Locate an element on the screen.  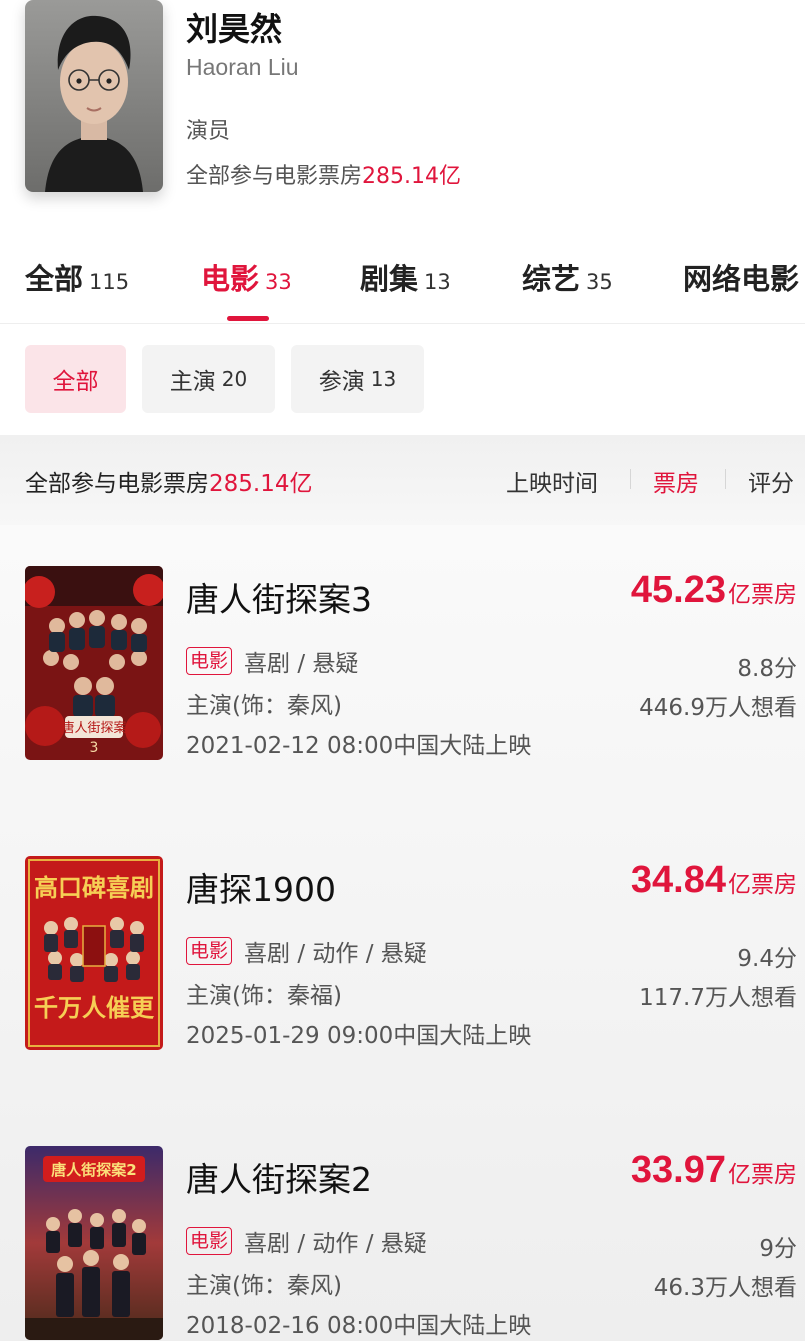
tab-count: 33 is located at coordinates (278, 282).